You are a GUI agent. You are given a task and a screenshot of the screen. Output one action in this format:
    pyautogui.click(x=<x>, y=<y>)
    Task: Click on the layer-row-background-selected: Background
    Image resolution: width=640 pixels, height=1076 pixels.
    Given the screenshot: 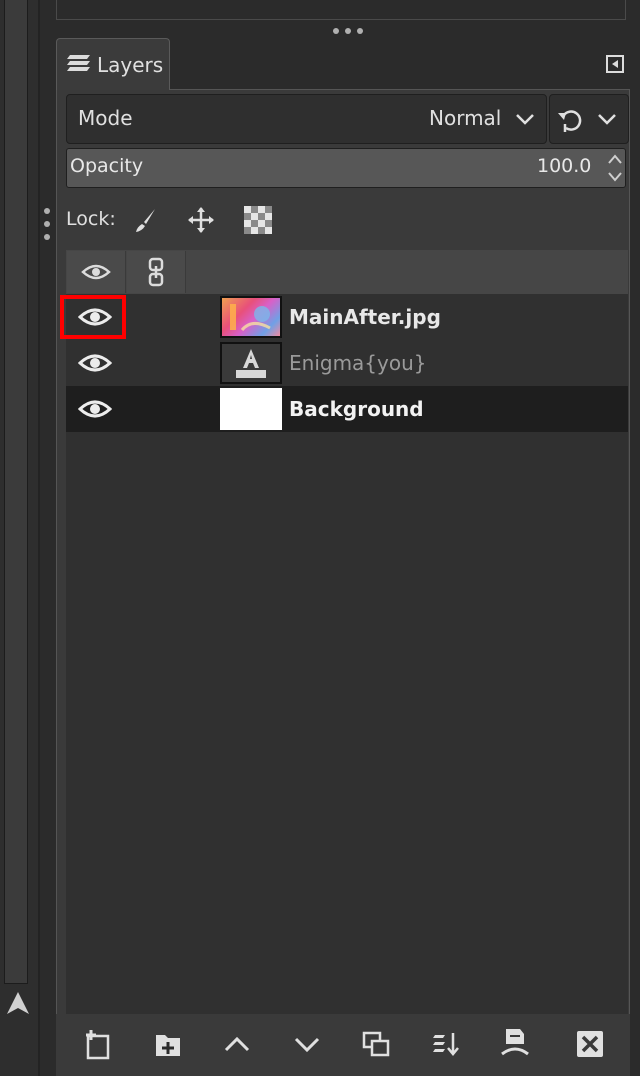 What is the action you would take?
    pyautogui.click(x=347, y=409)
    